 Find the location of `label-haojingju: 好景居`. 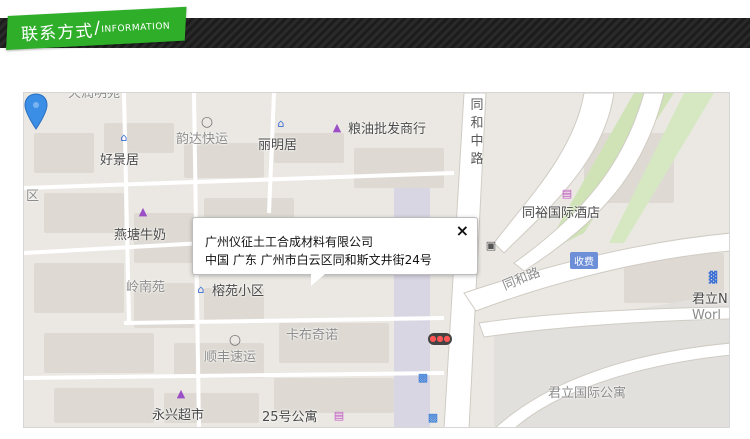

label-haojingju: 好景居 is located at coordinates (120, 160).